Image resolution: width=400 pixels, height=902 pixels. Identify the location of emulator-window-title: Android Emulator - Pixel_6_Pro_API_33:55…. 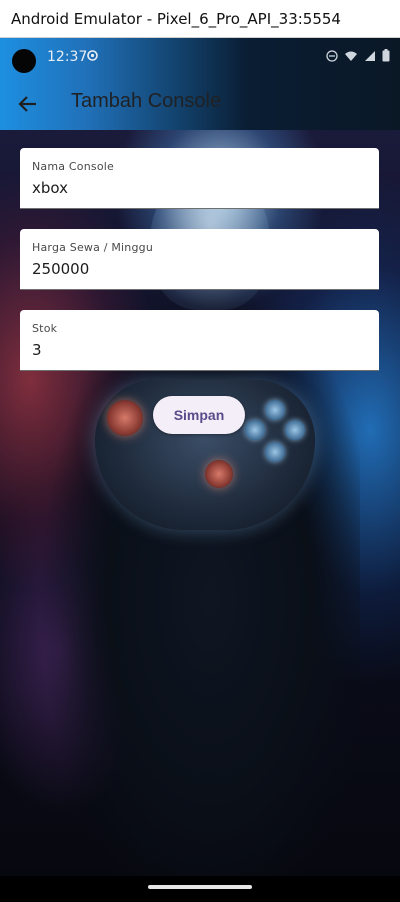
(200, 19).